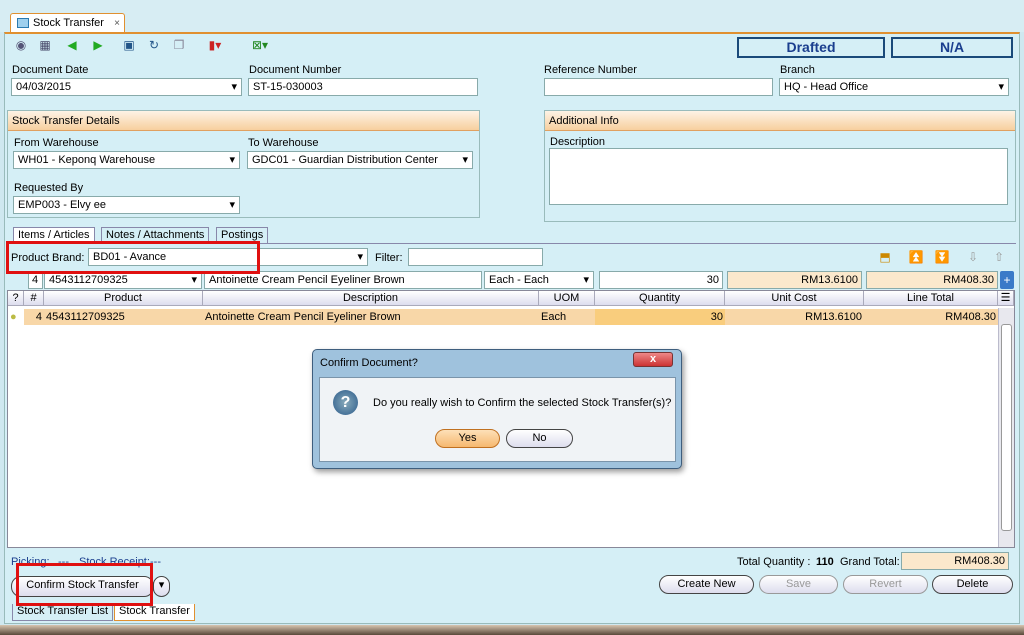 The width and height of the screenshot is (1024, 635). Describe the element at coordinates (45, 45) in the screenshot. I see `grid-icon: ▦` at that location.